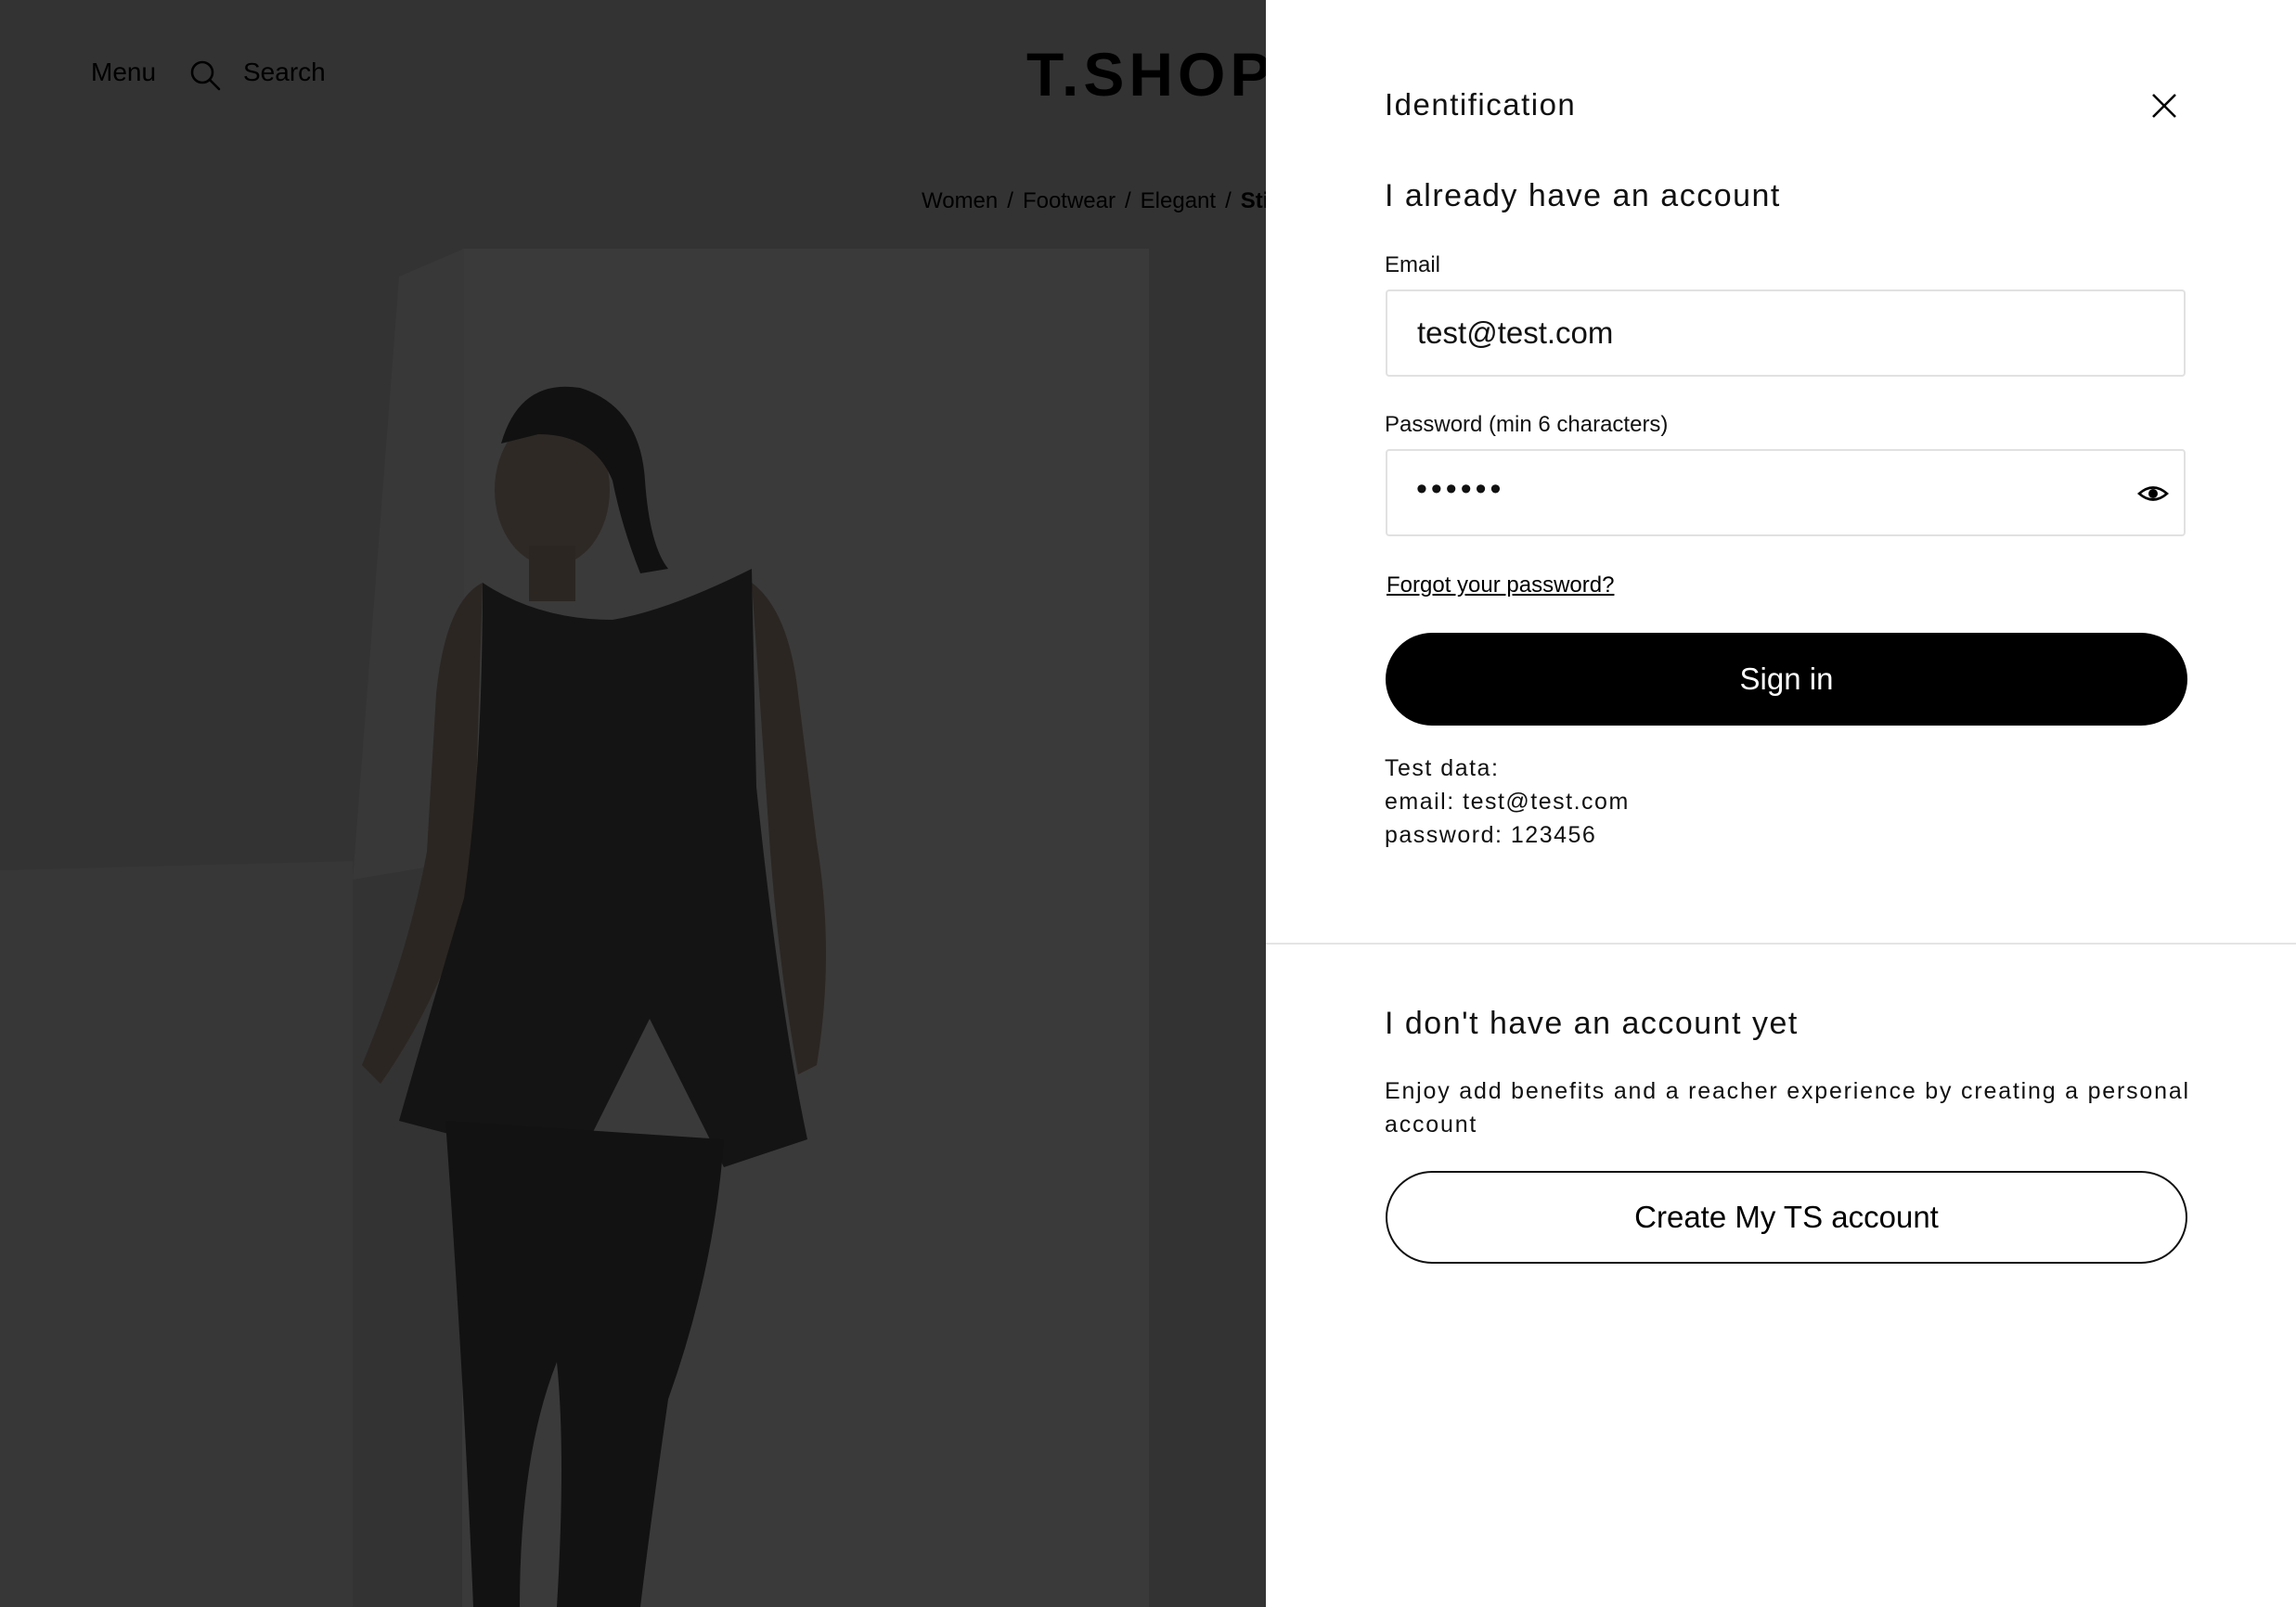 This screenshot has height=1607, width=2296. What do you see at coordinates (1413, 264) in the screenshot?
I see `email-label: Email` at bounding box center [1413, 264].